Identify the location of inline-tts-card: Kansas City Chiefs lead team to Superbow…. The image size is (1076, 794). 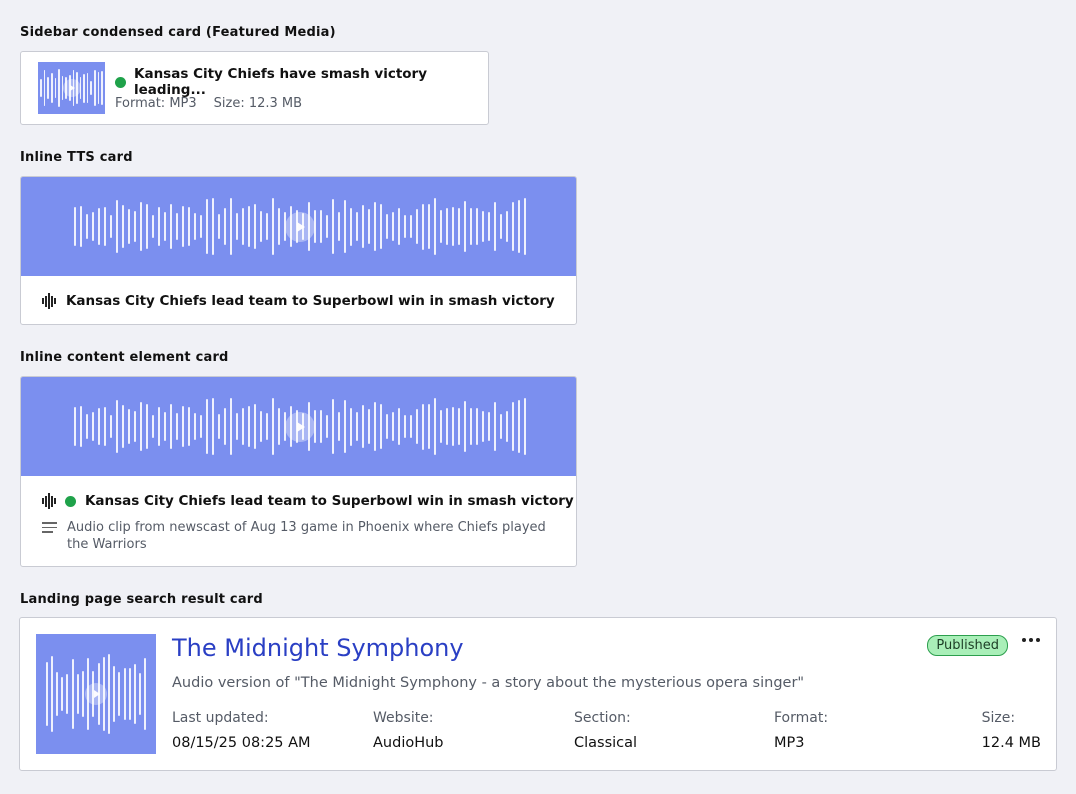
(298, 250).